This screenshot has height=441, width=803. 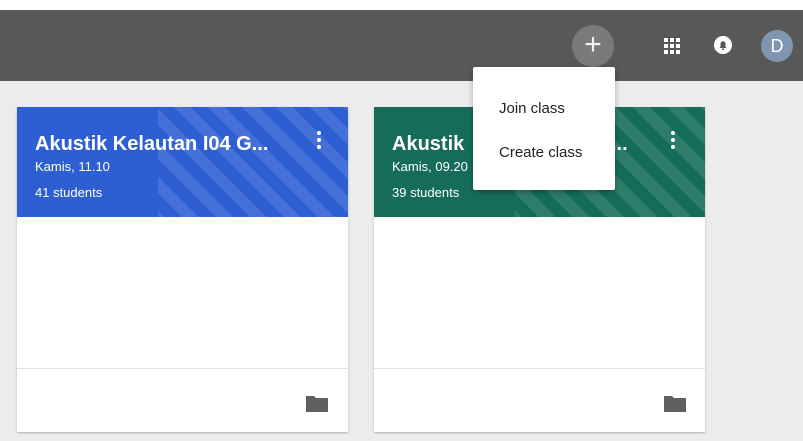 What do you see at coordinates (430, 166) in the screenshot?
I see `class-schedule: Kamis, 09.20` at bounding box center [430, 166].